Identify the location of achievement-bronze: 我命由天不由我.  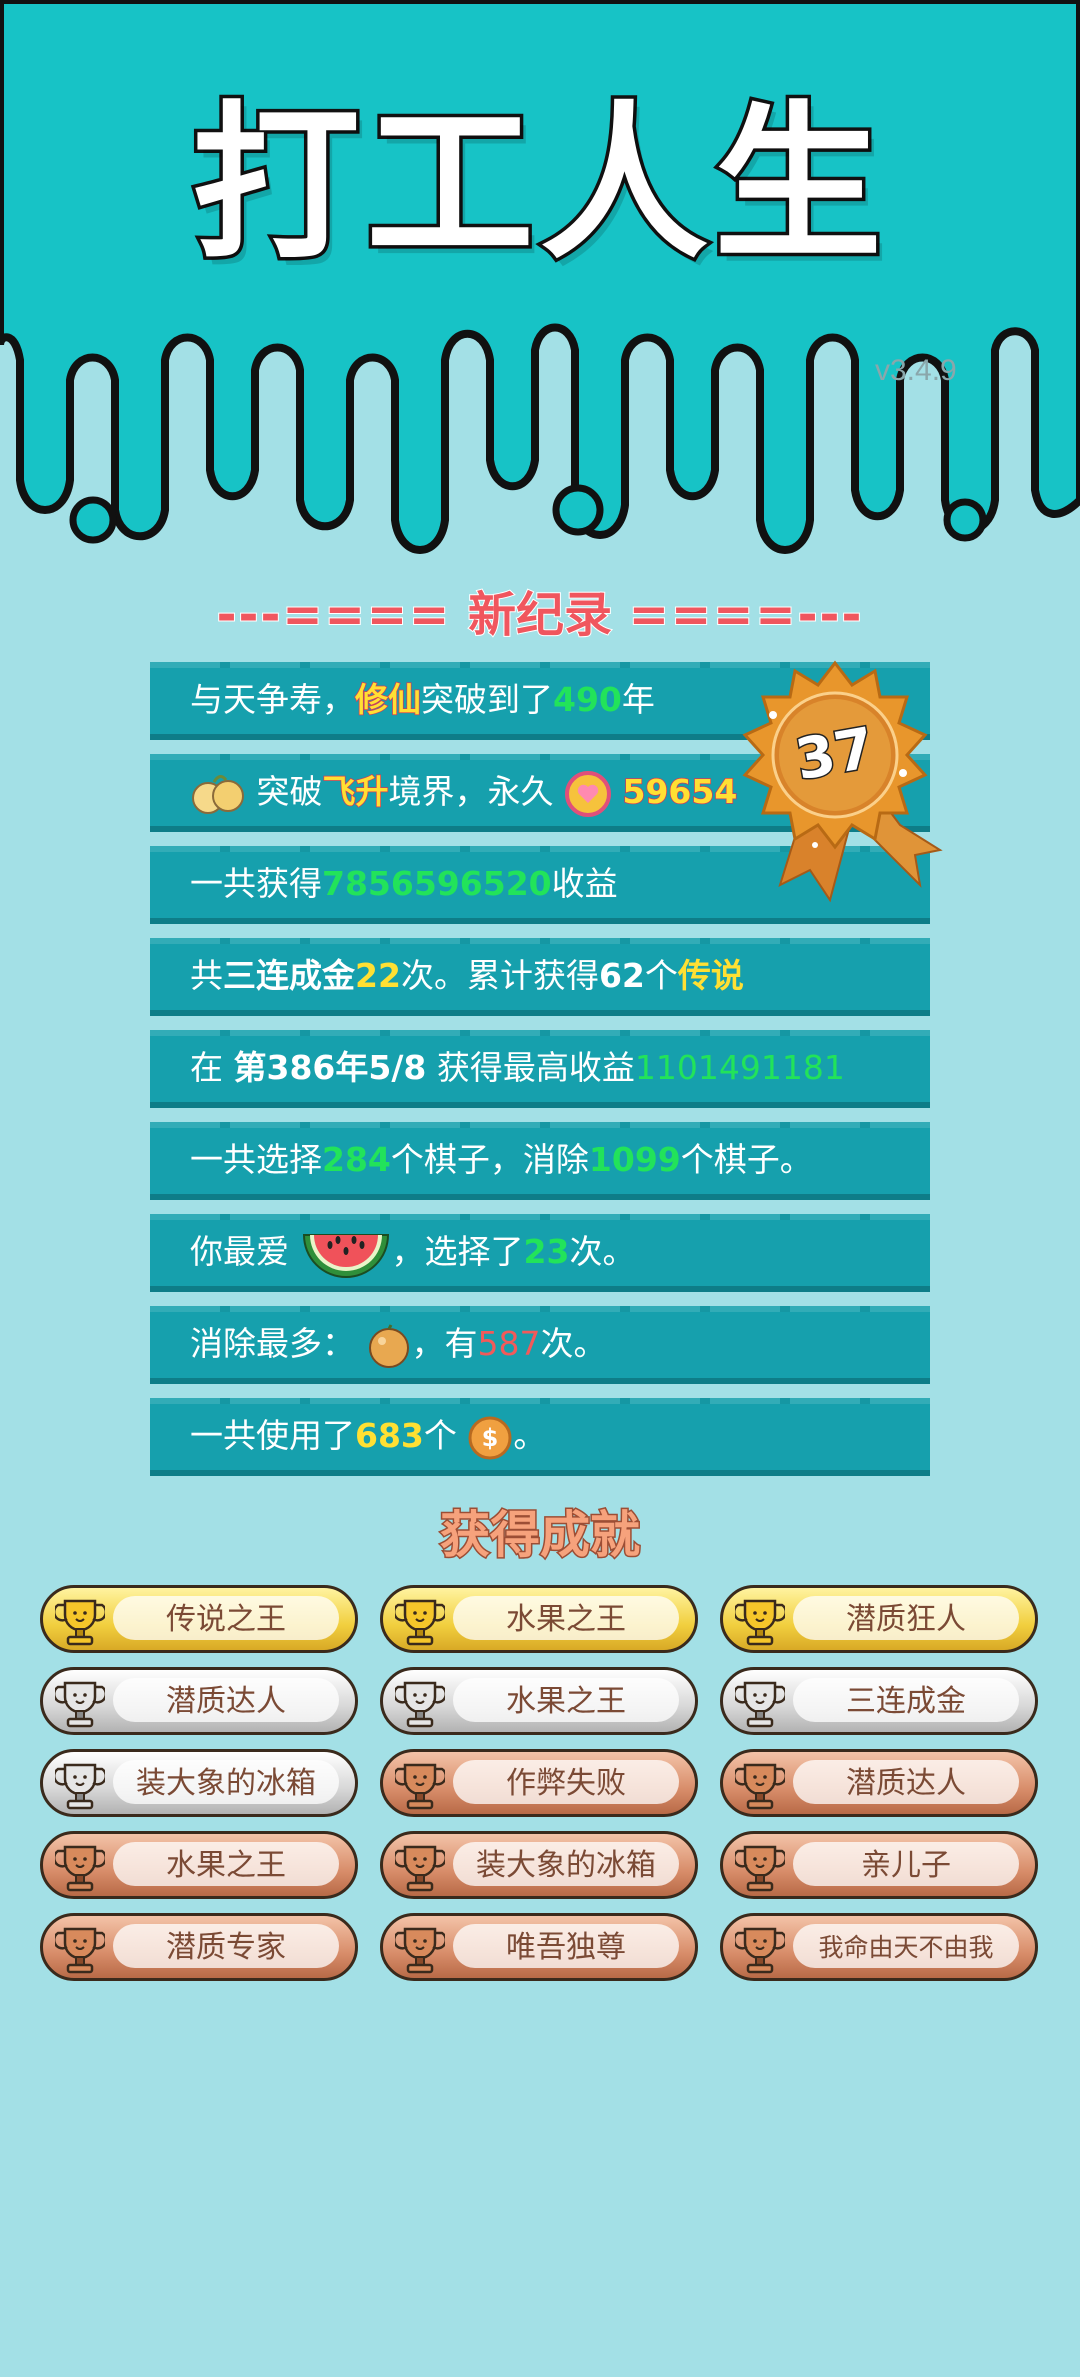
(879, 1947).